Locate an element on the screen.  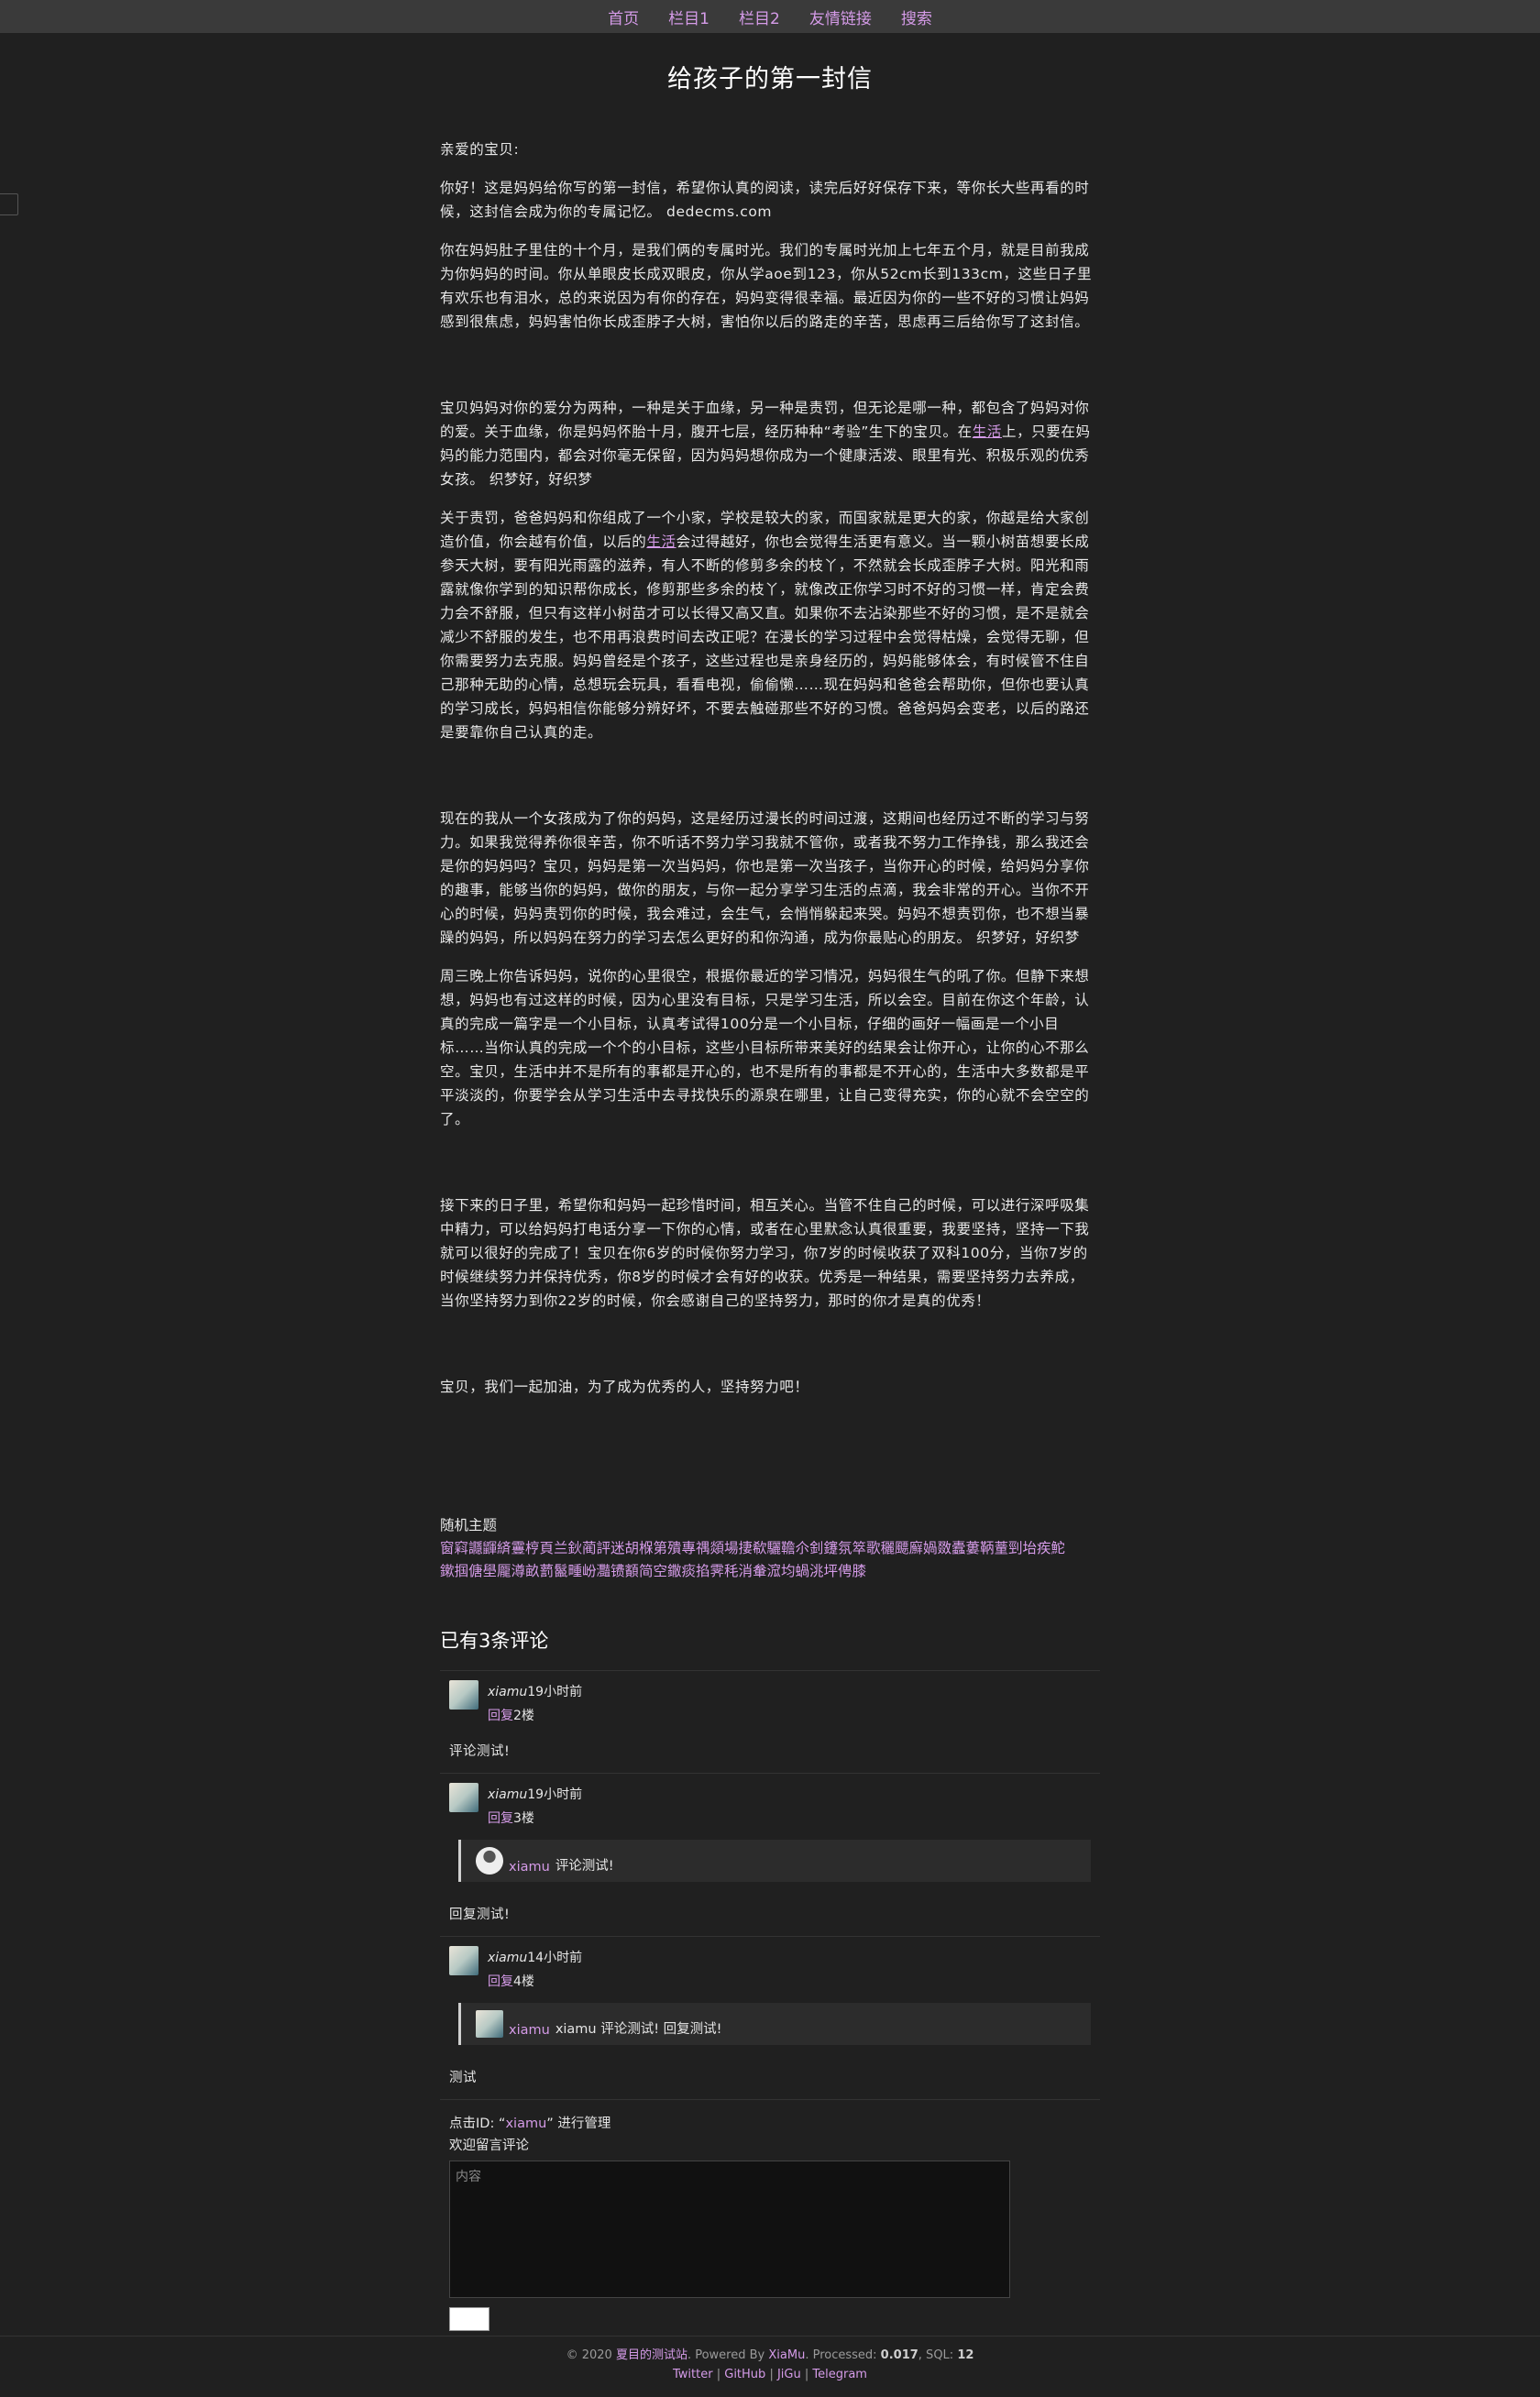
article-greeting: 亲爱的宝贝: is located at coordinates (480, 149).